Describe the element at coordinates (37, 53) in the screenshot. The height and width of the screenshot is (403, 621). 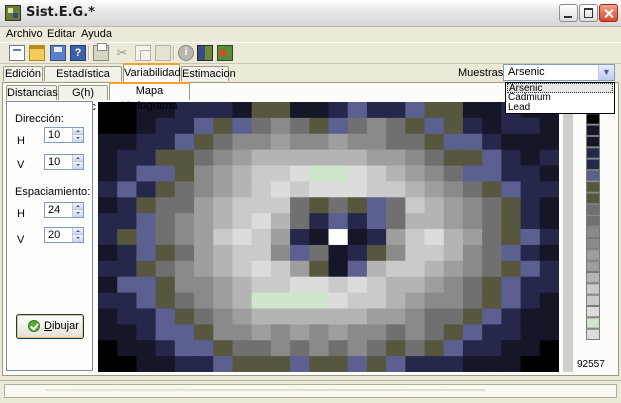
I see `open-folder-icon` at that location.